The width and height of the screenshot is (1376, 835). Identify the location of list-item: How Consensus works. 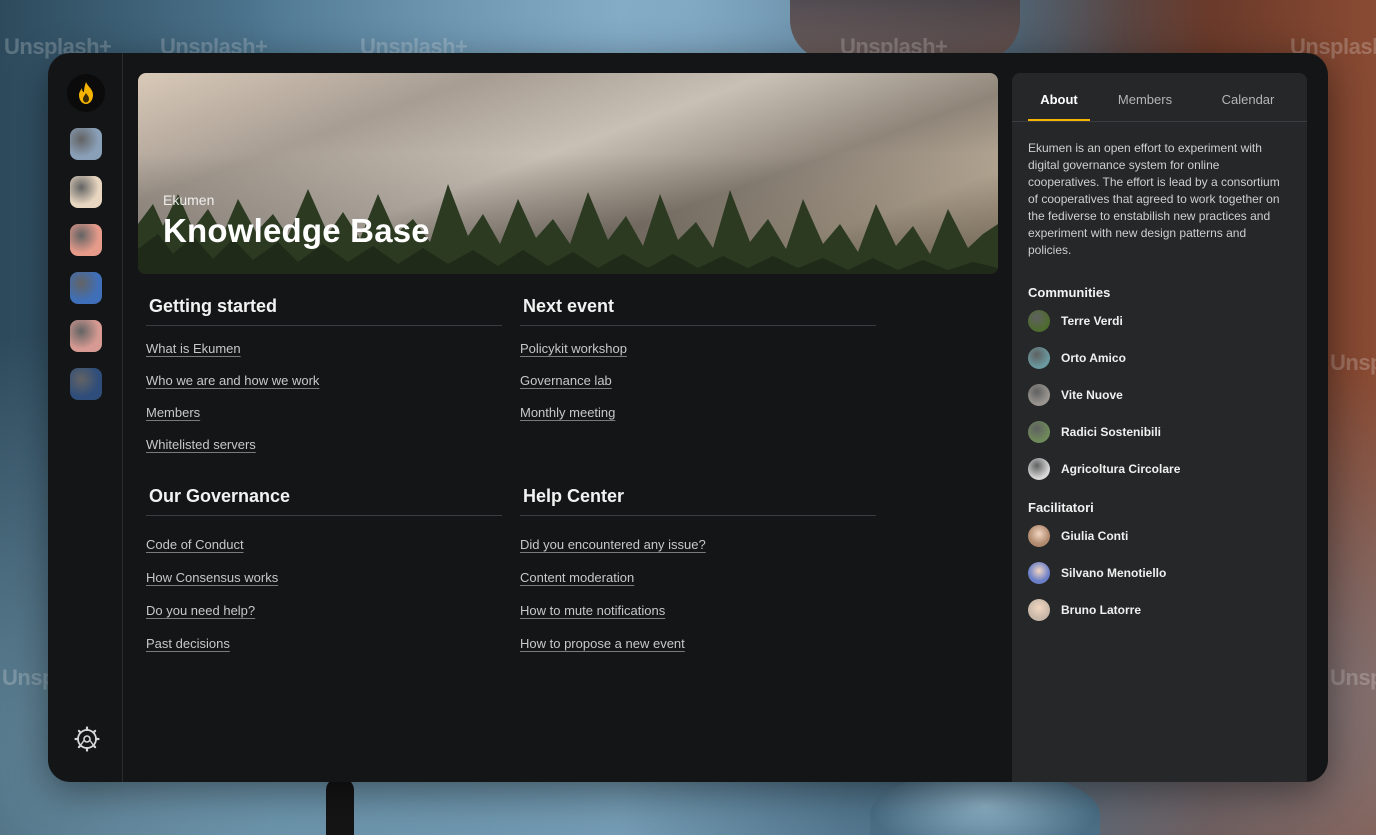
(324, 578).